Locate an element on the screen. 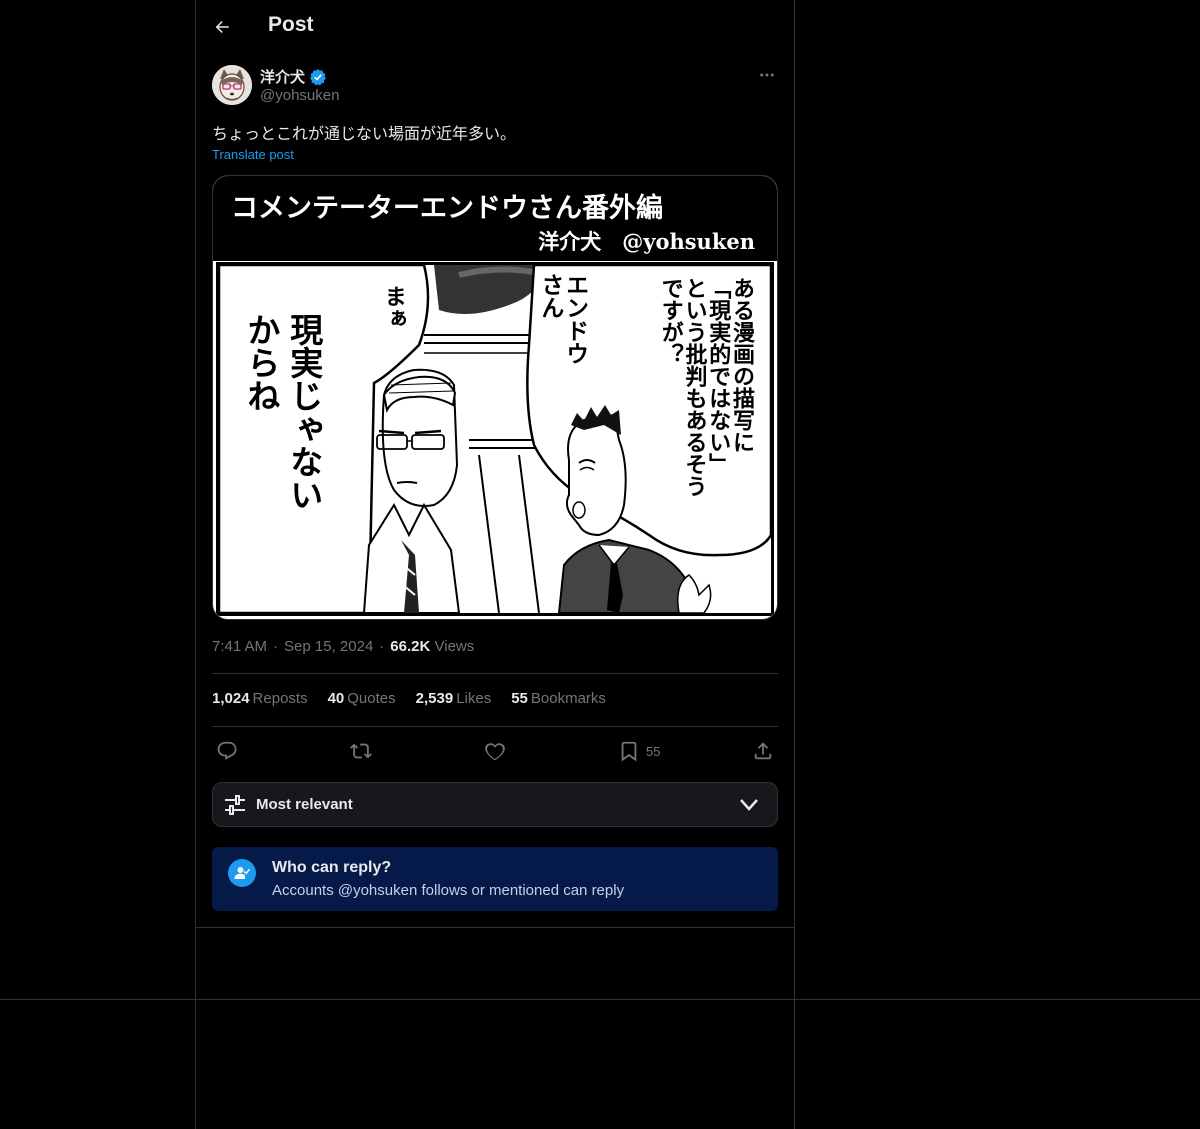 This screenshot has height=1129, width=1200. manga-dialogue-name: エンドウ さん is located at coordinates (562, 333).